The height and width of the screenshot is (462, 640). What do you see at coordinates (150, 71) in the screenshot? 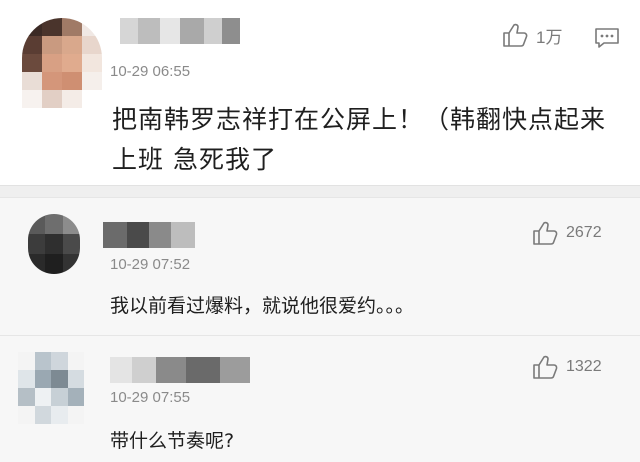
I see `comment-timestamp: 10-29 06:55` at bounding box center [150, 71].